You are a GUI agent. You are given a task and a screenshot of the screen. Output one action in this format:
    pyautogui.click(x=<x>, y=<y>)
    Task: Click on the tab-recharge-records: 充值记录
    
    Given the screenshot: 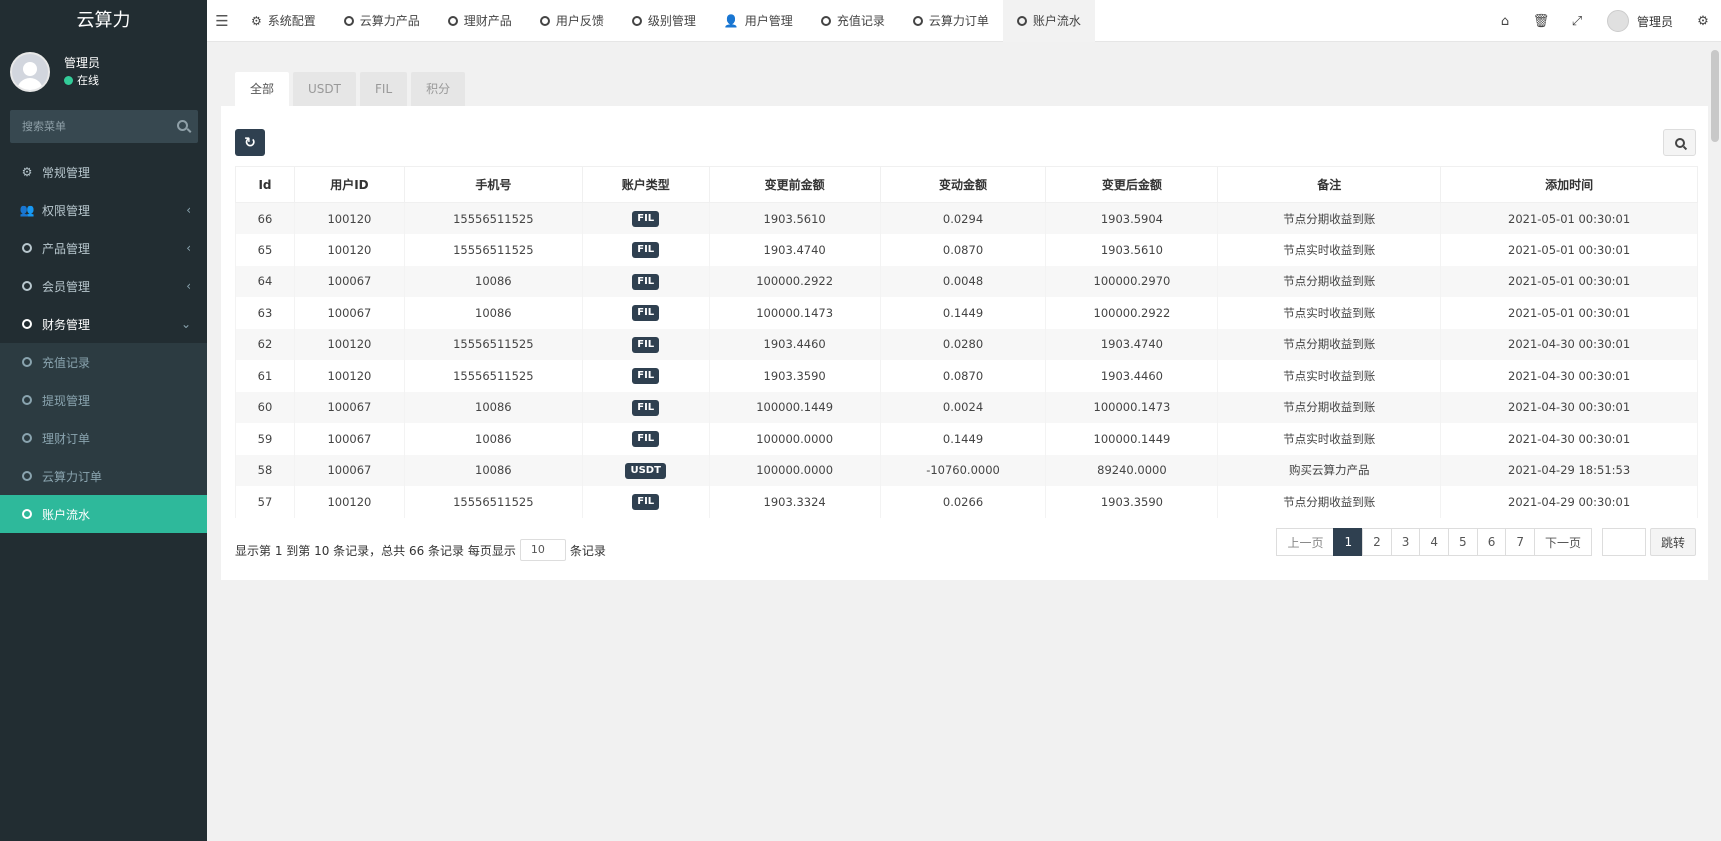 What is the action you would take?
    pyautogui.click(x=853, y=21)
    